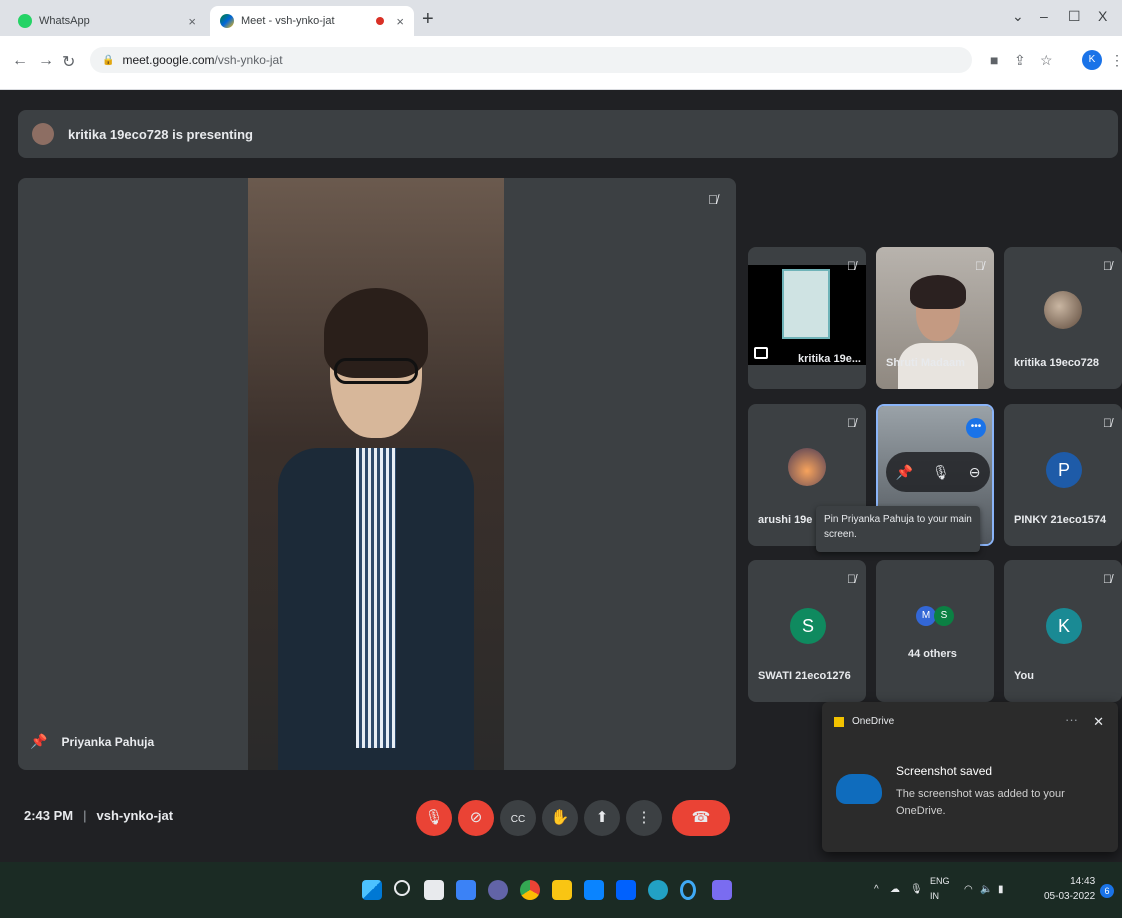  Describe the element at coordinates (1070, 896) in the screenshot. I see `clock-date: 05-03-2022` at that location.